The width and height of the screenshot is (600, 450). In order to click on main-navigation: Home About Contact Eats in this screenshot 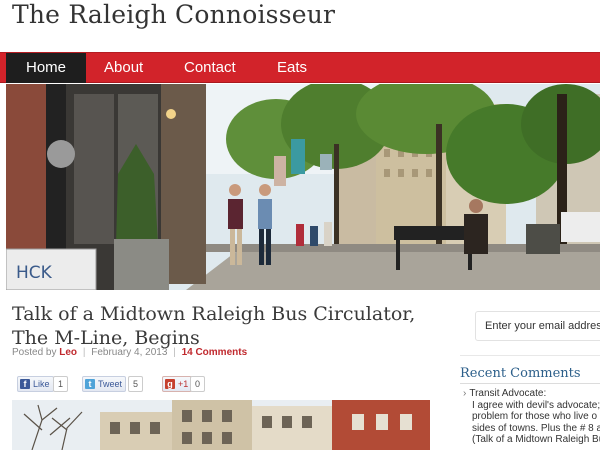, I will do `click(300, 67)`.